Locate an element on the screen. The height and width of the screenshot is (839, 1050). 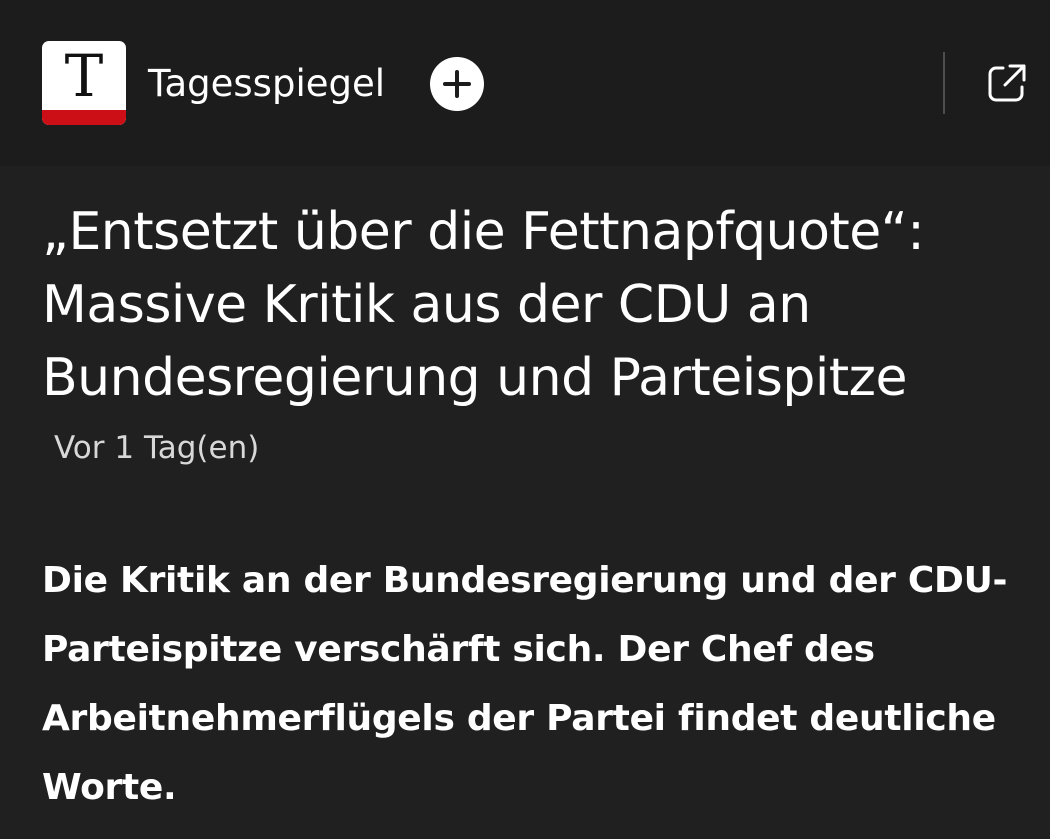
source-logo: T is located at coordinates (84, 83).